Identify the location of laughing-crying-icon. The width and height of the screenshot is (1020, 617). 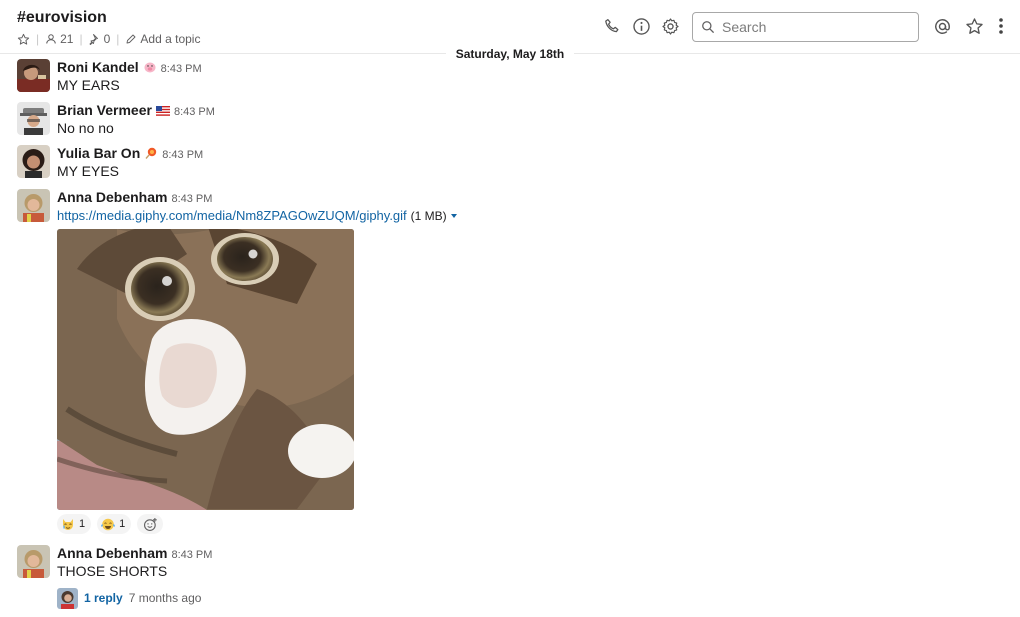
(108, 524).